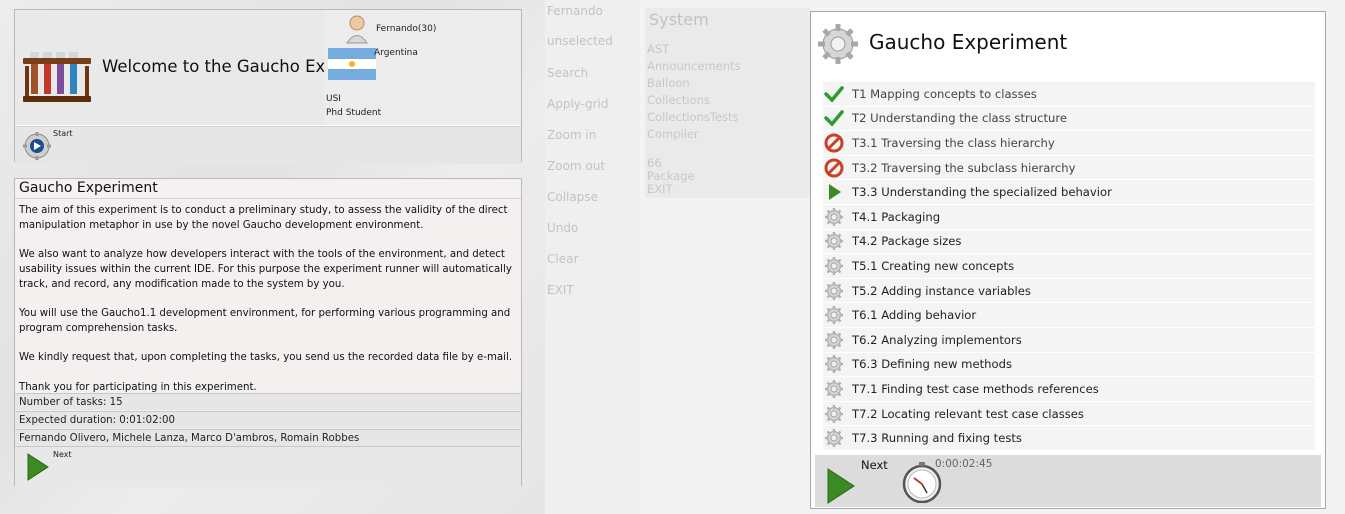 Image resolution: width=1345 pixels, height=514 pixels. What do you see at coordinates (944, 93) in the screenshot?
I see `task-label: T1 Mapping concepts to classes` at bounding box center [944, 93].